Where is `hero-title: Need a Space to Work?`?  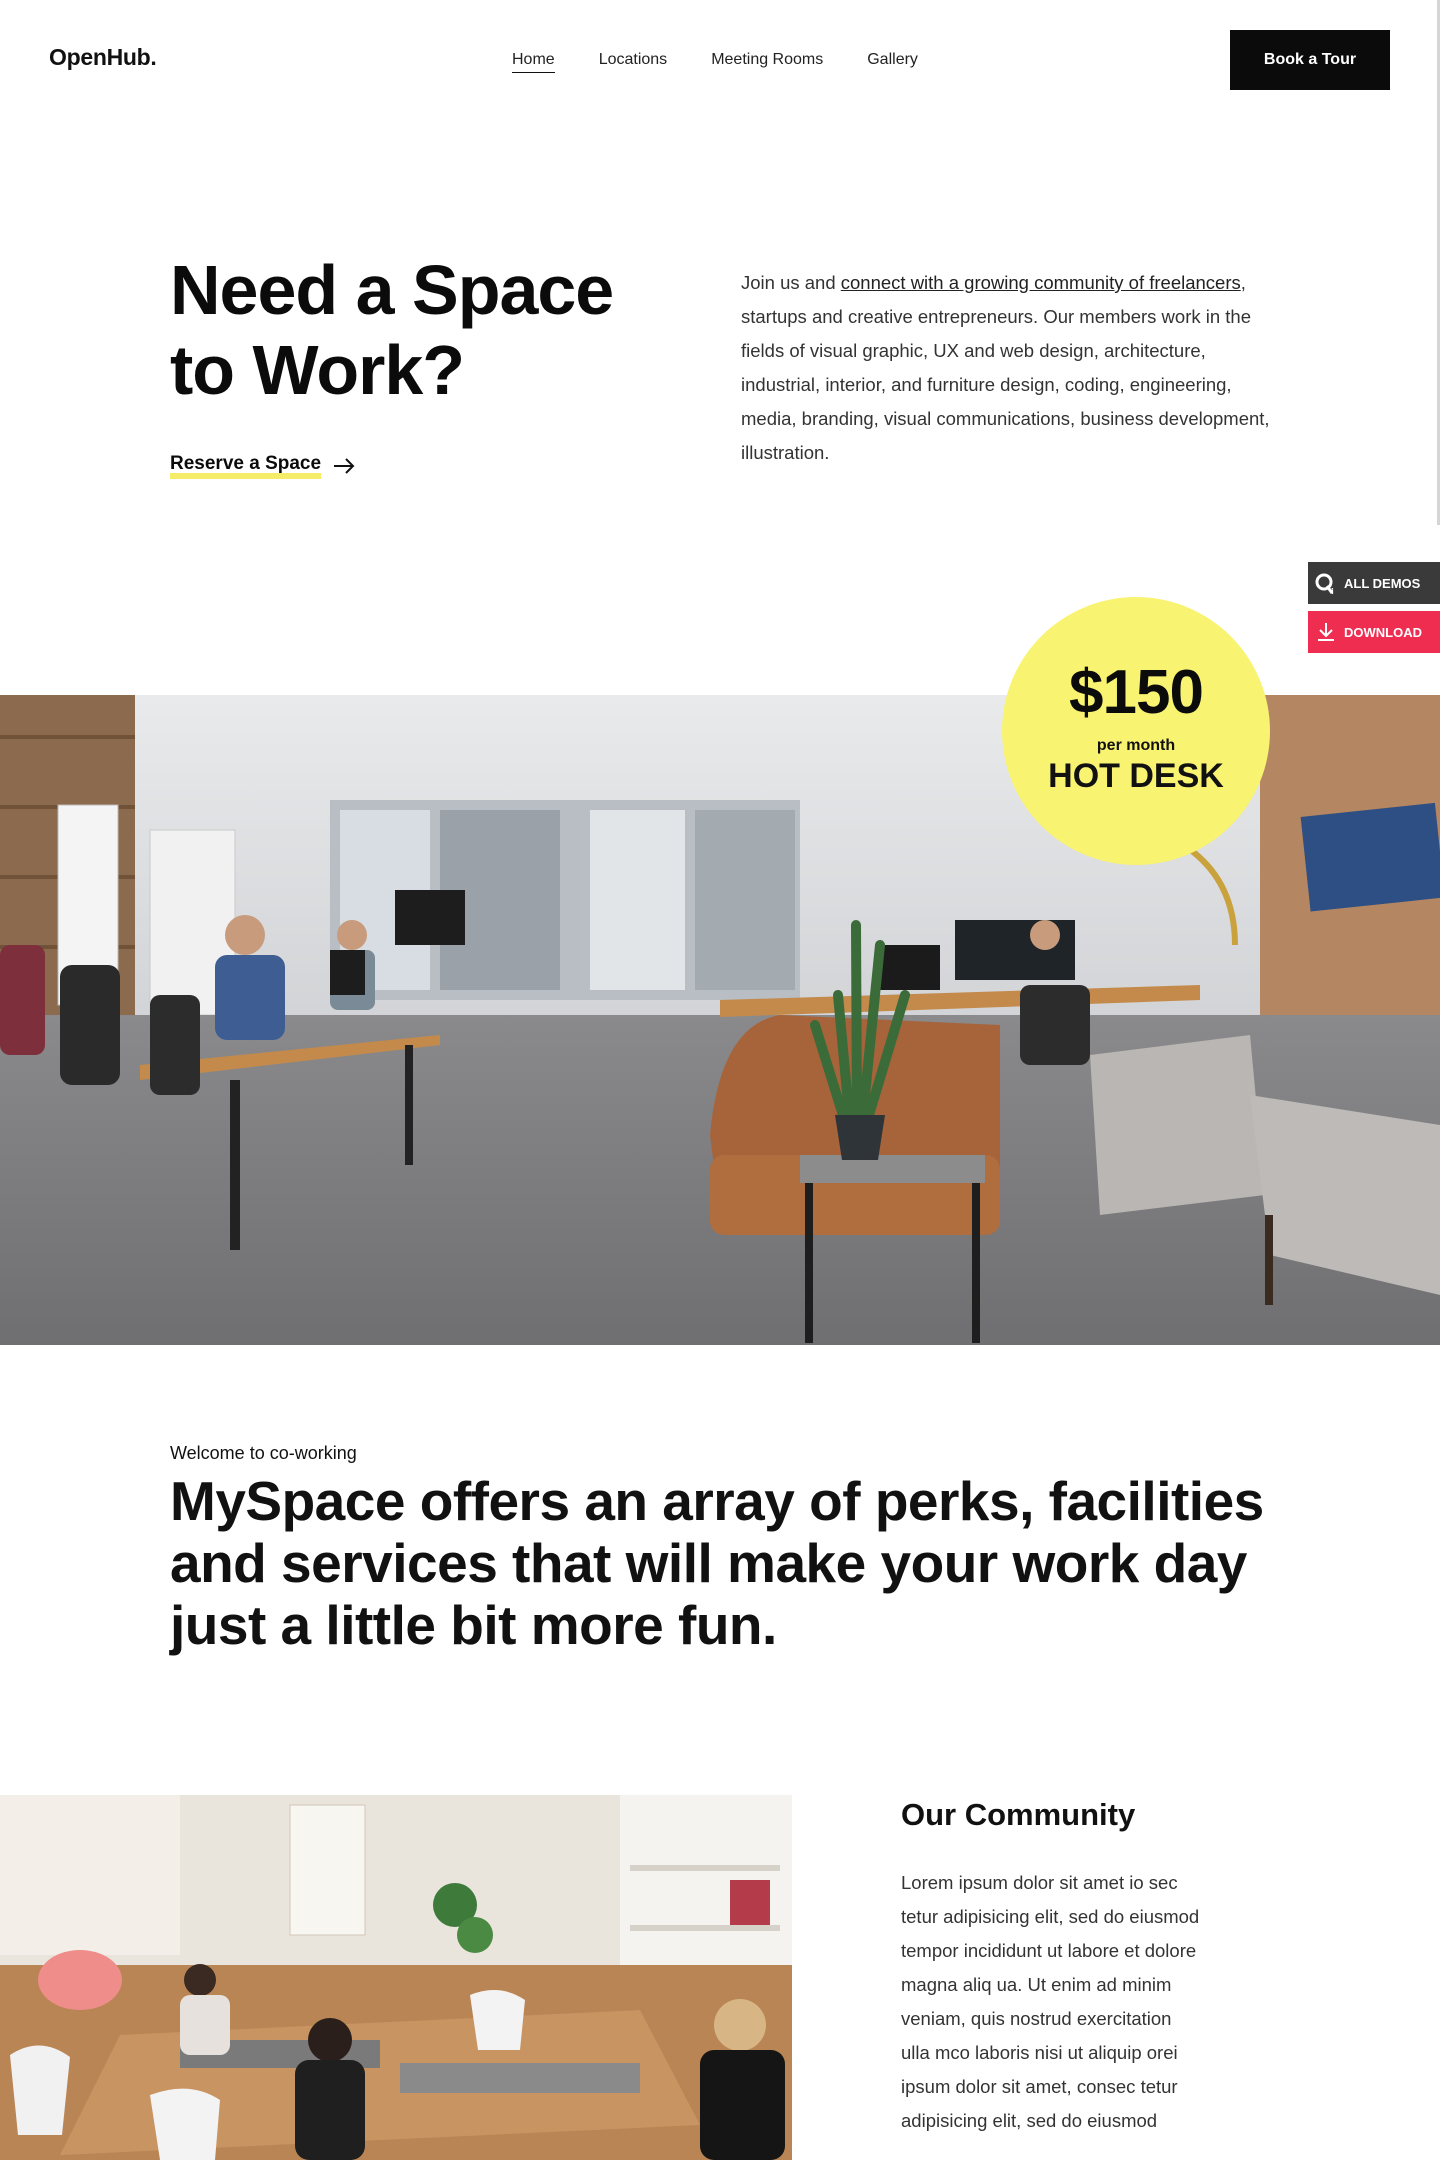 hero-title: Need a Space to Work? is located at coordinates (392, 330).